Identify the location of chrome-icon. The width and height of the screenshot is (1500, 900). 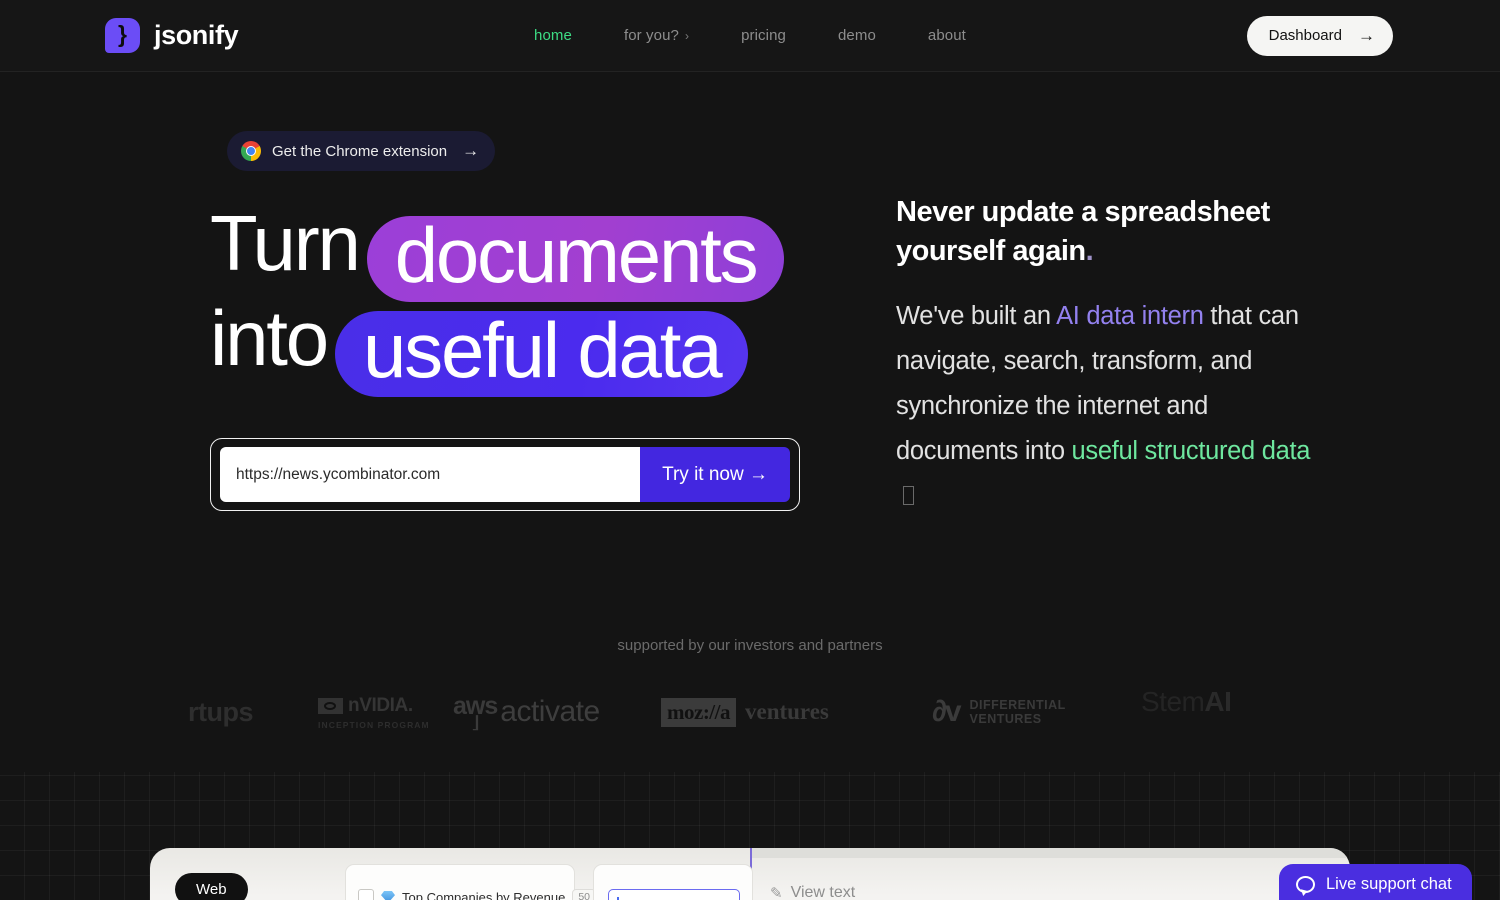
(251, 151).